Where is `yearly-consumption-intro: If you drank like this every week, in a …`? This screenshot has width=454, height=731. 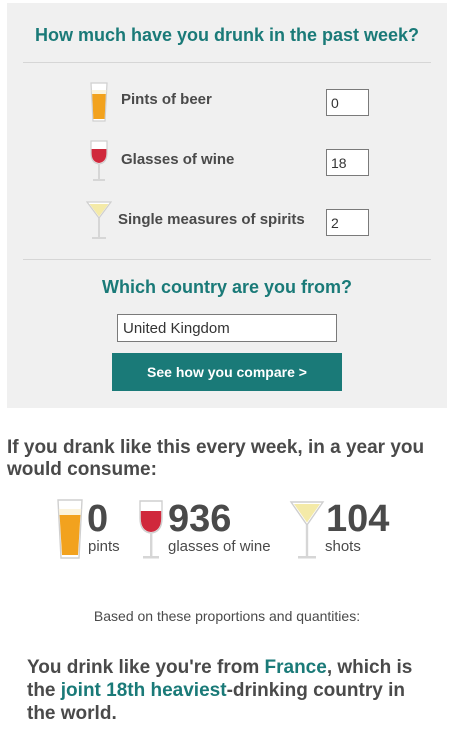 yearly-consumption-intro: If you drank like this every week, in a … is located at coordinates (216, 458).